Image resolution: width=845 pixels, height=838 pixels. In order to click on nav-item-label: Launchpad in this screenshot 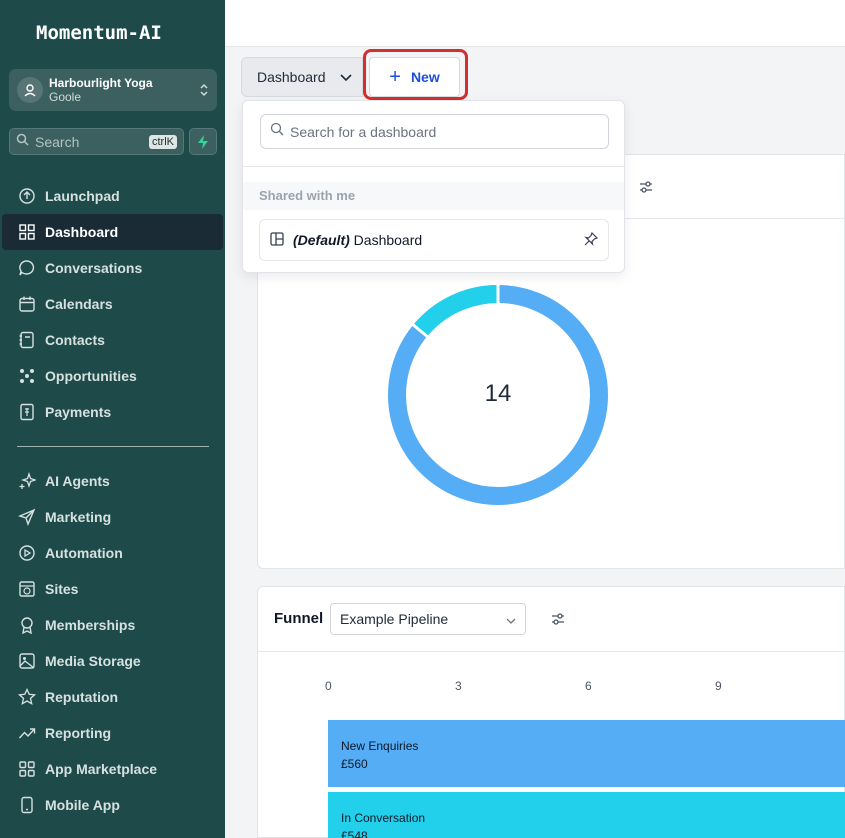, I will do `click(82, 196)`.